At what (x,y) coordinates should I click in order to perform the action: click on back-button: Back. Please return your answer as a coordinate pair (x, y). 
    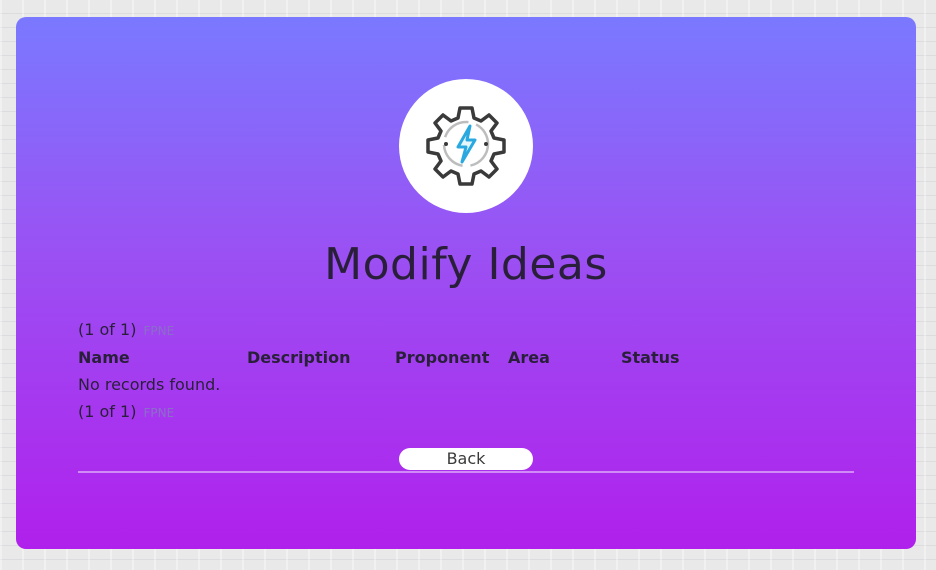
    Looking at the image, I should click on (466, 459).